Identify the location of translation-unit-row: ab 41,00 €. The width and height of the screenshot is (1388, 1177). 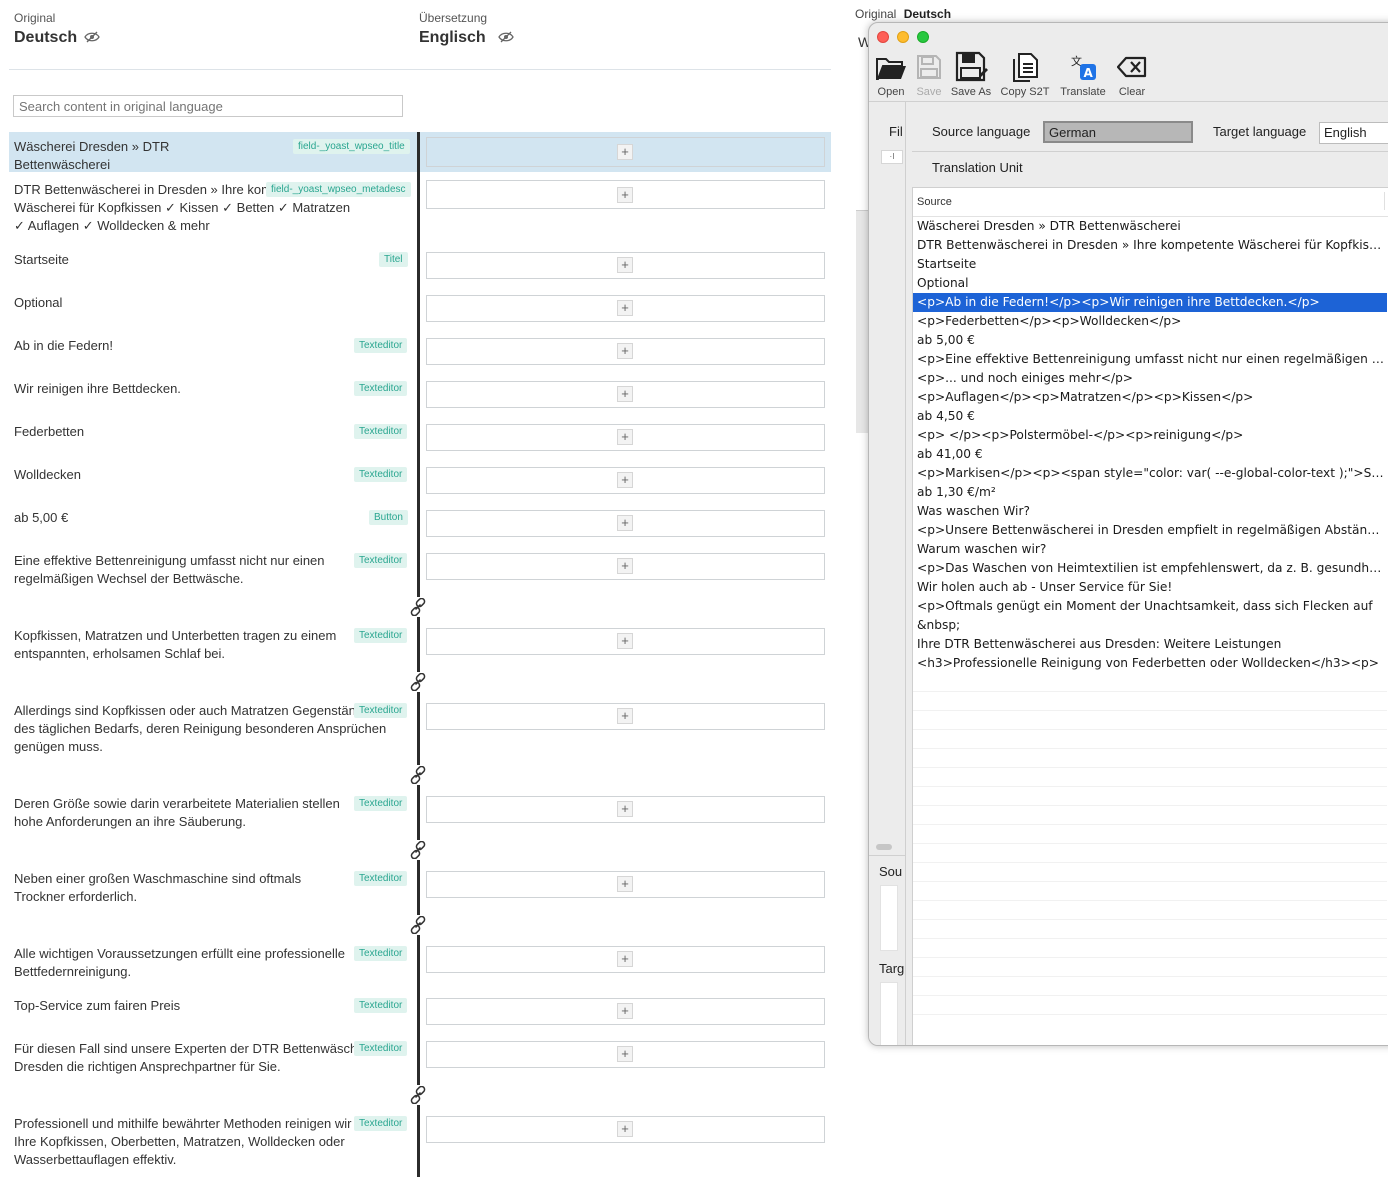
(1150, 454).